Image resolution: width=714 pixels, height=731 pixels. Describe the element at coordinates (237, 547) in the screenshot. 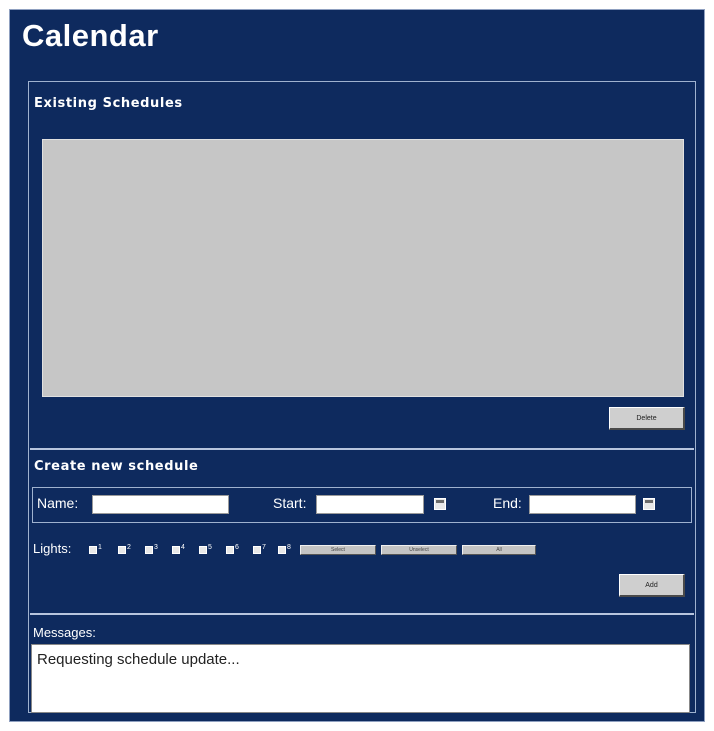

I see `light-number-6: 6` at that location.